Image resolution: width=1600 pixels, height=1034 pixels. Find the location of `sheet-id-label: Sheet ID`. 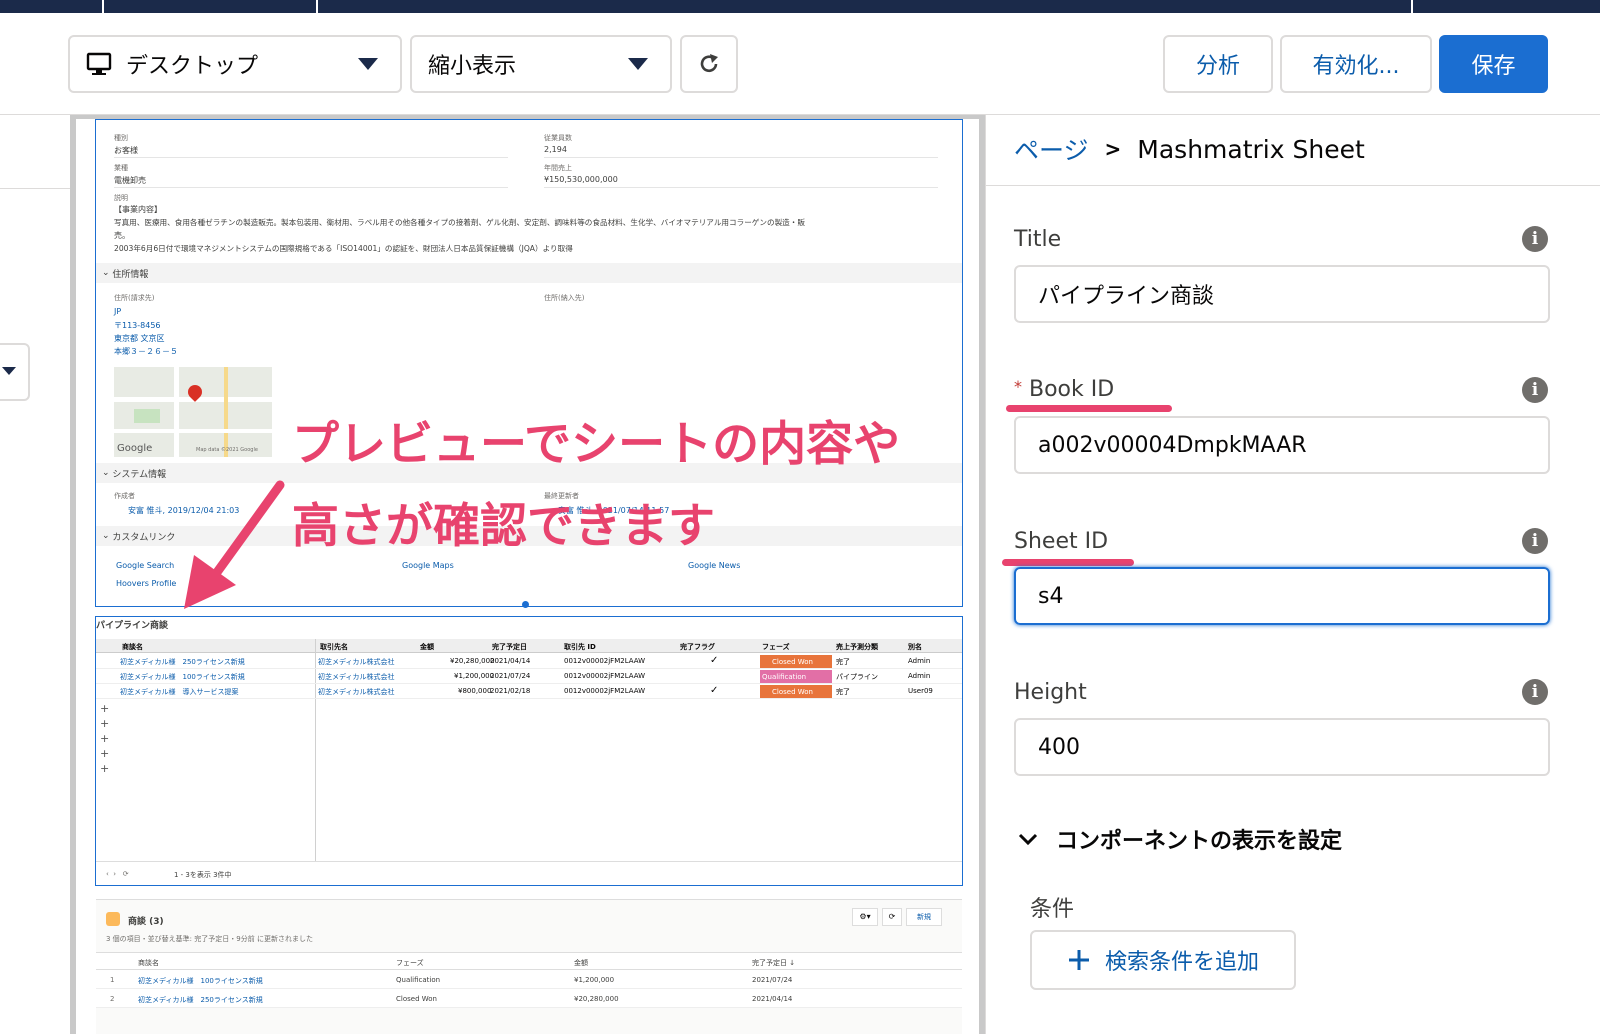

sheet-id-label: Sheet ID is located at coordinates (1061, 541).